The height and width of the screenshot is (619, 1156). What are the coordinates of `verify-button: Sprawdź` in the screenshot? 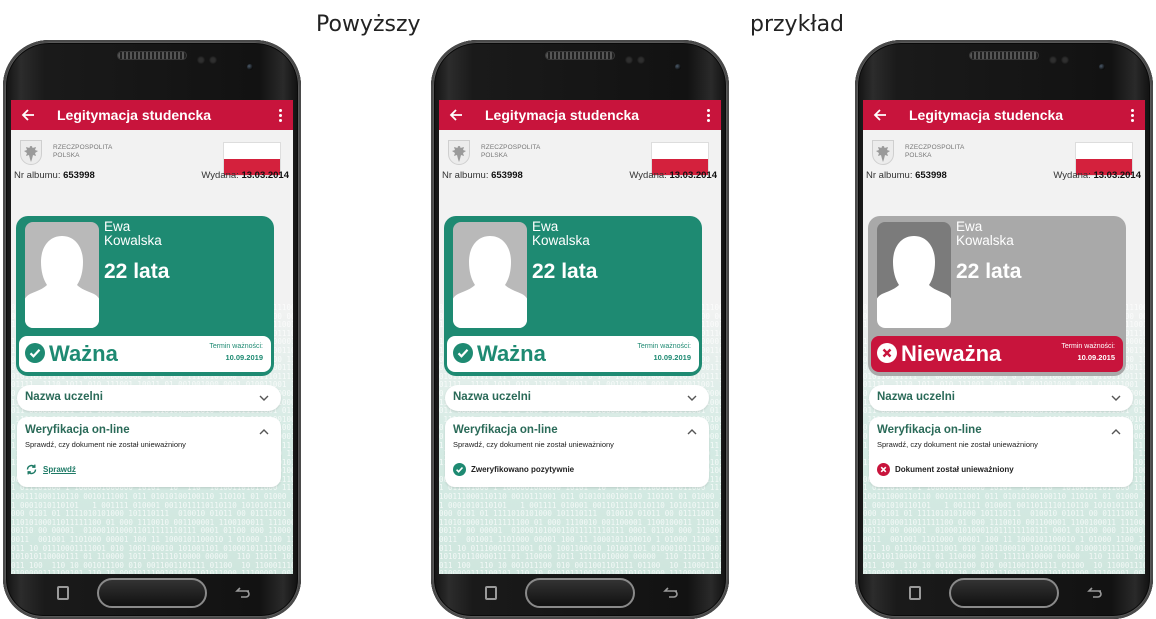 It's located at (50, 469).